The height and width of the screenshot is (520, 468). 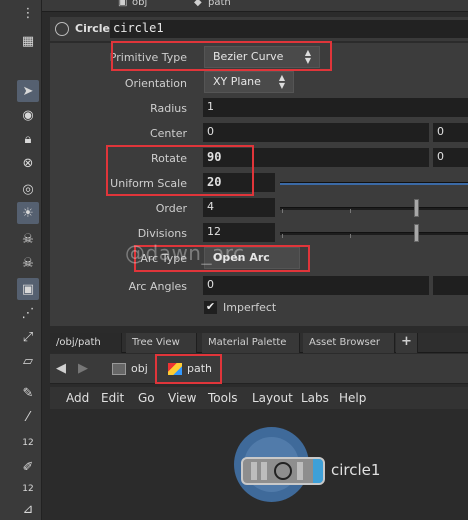 What do you see at coordinates (77, 398) in the screenshot?
I see `menu-add: Add` at bounding box center [77, 398].